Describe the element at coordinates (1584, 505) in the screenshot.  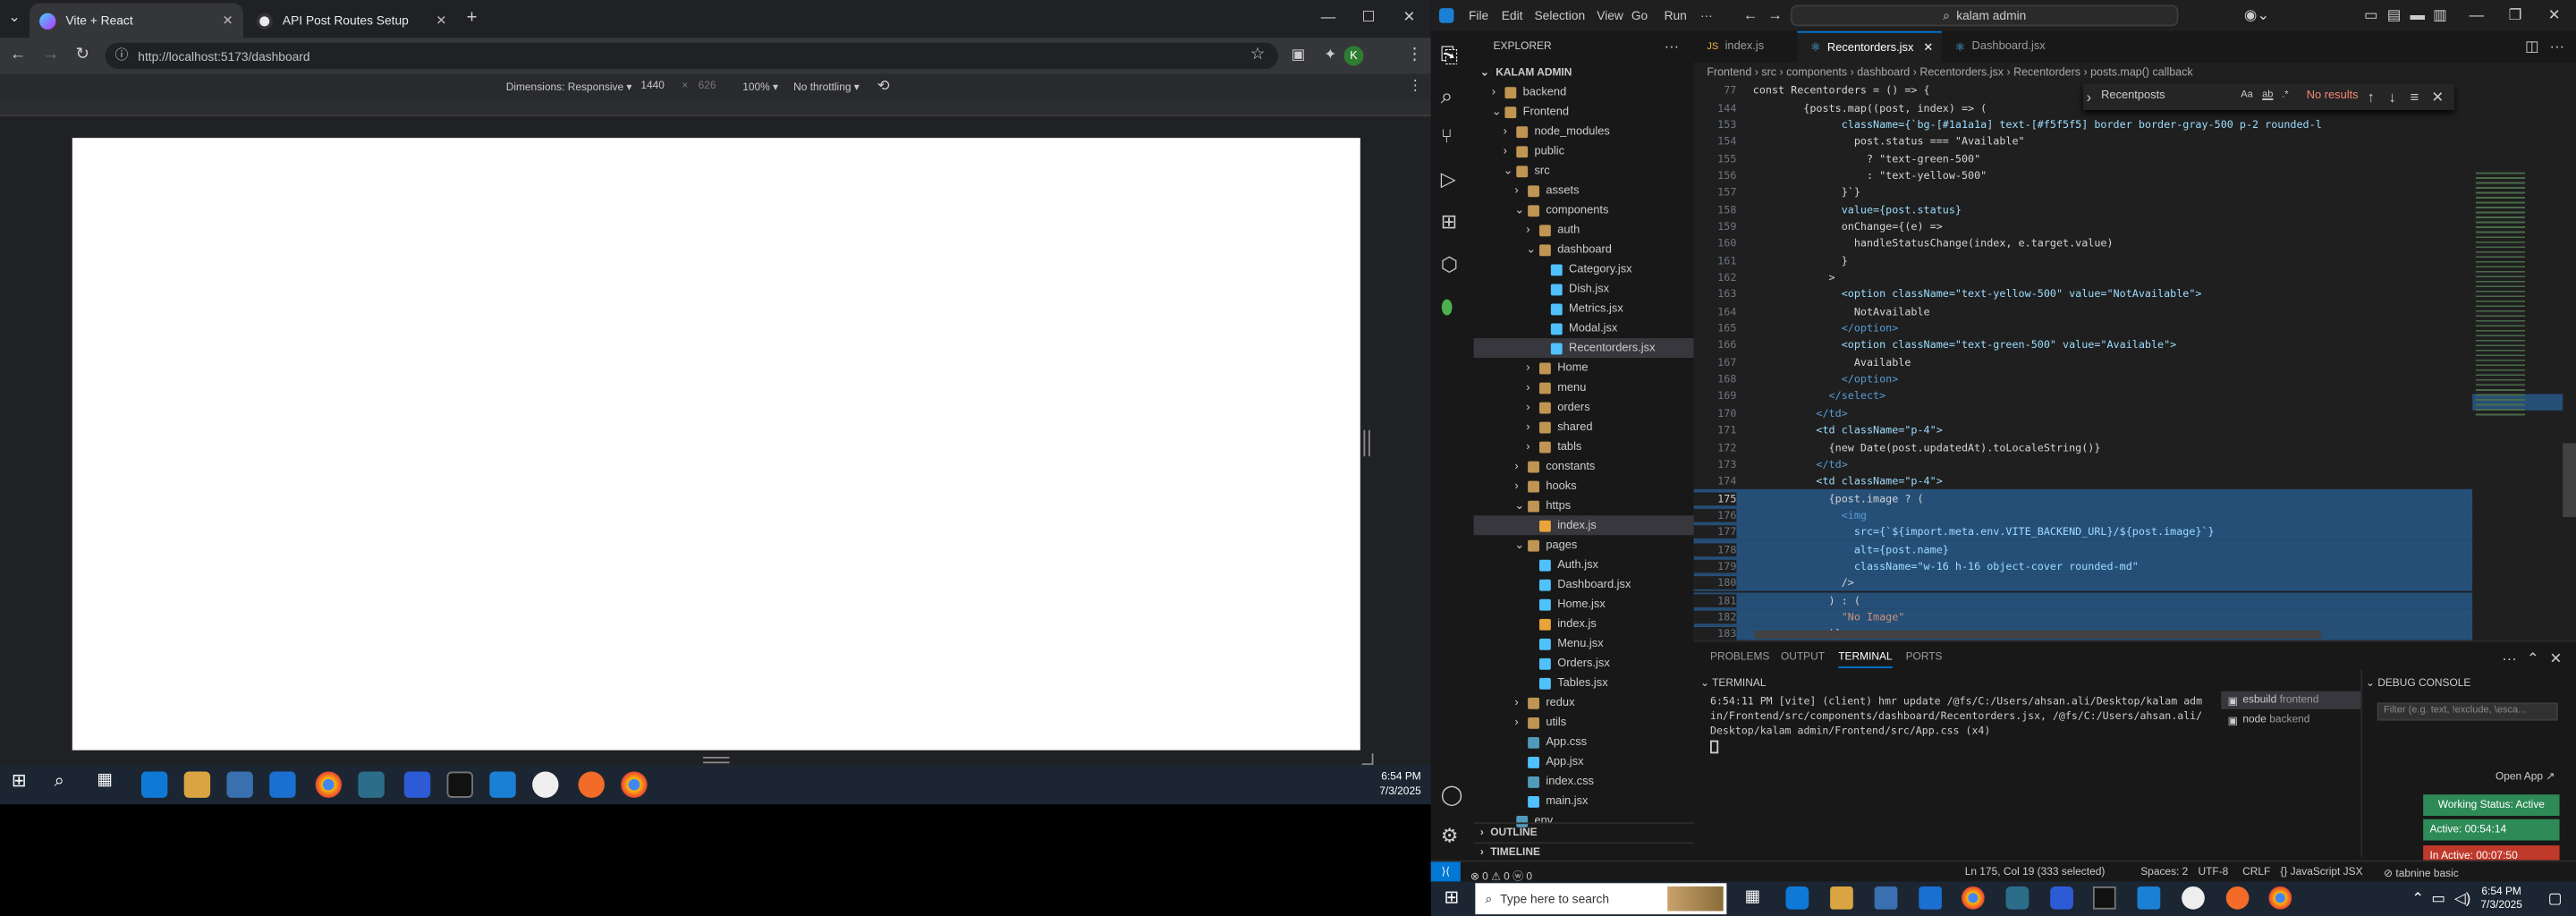
I see `folder-item: ⌄ https` at that location.